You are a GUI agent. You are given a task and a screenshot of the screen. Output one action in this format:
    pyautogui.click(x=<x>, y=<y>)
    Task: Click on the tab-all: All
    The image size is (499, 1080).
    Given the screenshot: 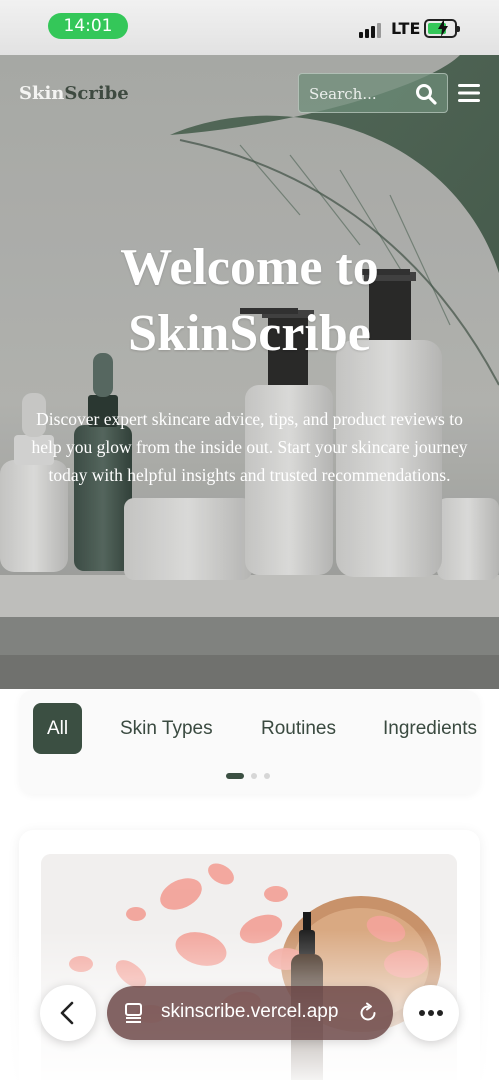 What is the action you would take?
    pyautogui.click(x=58, y=728)
    